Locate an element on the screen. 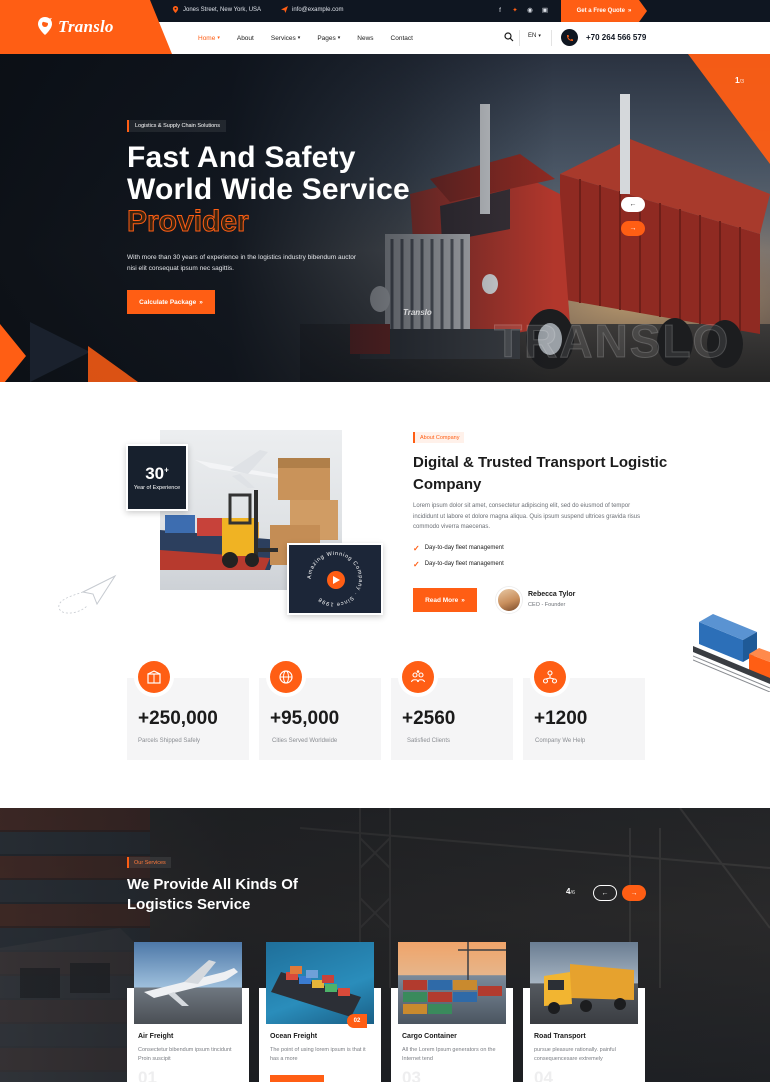 This screenshot has height=1082, width=770. ceo-name: Rebecca Tylor is located at coordinates (552, 594).